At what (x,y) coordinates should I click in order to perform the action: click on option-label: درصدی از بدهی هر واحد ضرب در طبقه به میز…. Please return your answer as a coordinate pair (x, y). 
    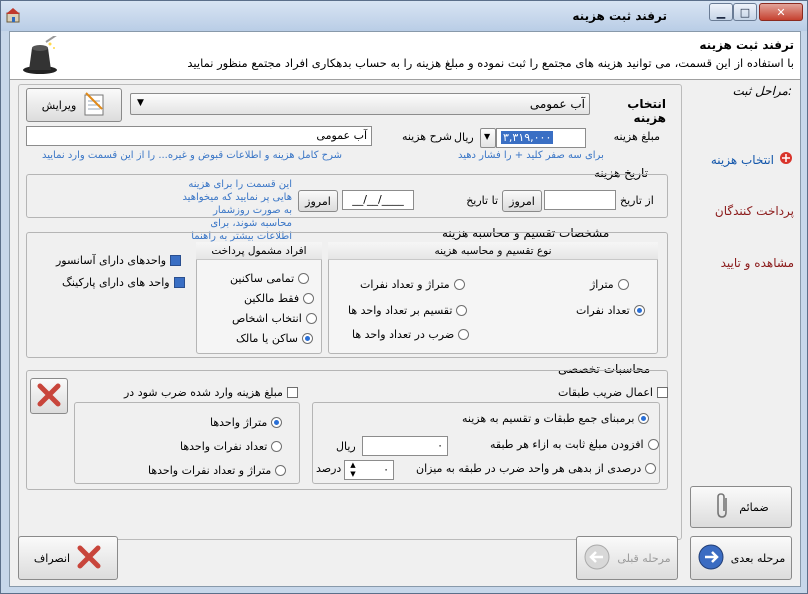
    Looking at the image, I should click on (529, 468).